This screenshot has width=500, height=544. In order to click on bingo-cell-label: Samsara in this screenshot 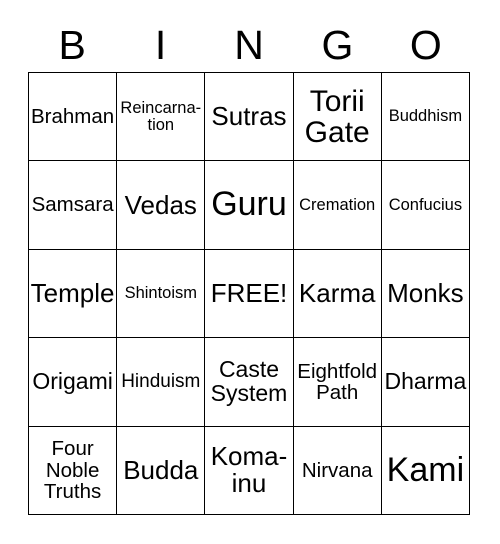, I will do `click(72, 205)`.